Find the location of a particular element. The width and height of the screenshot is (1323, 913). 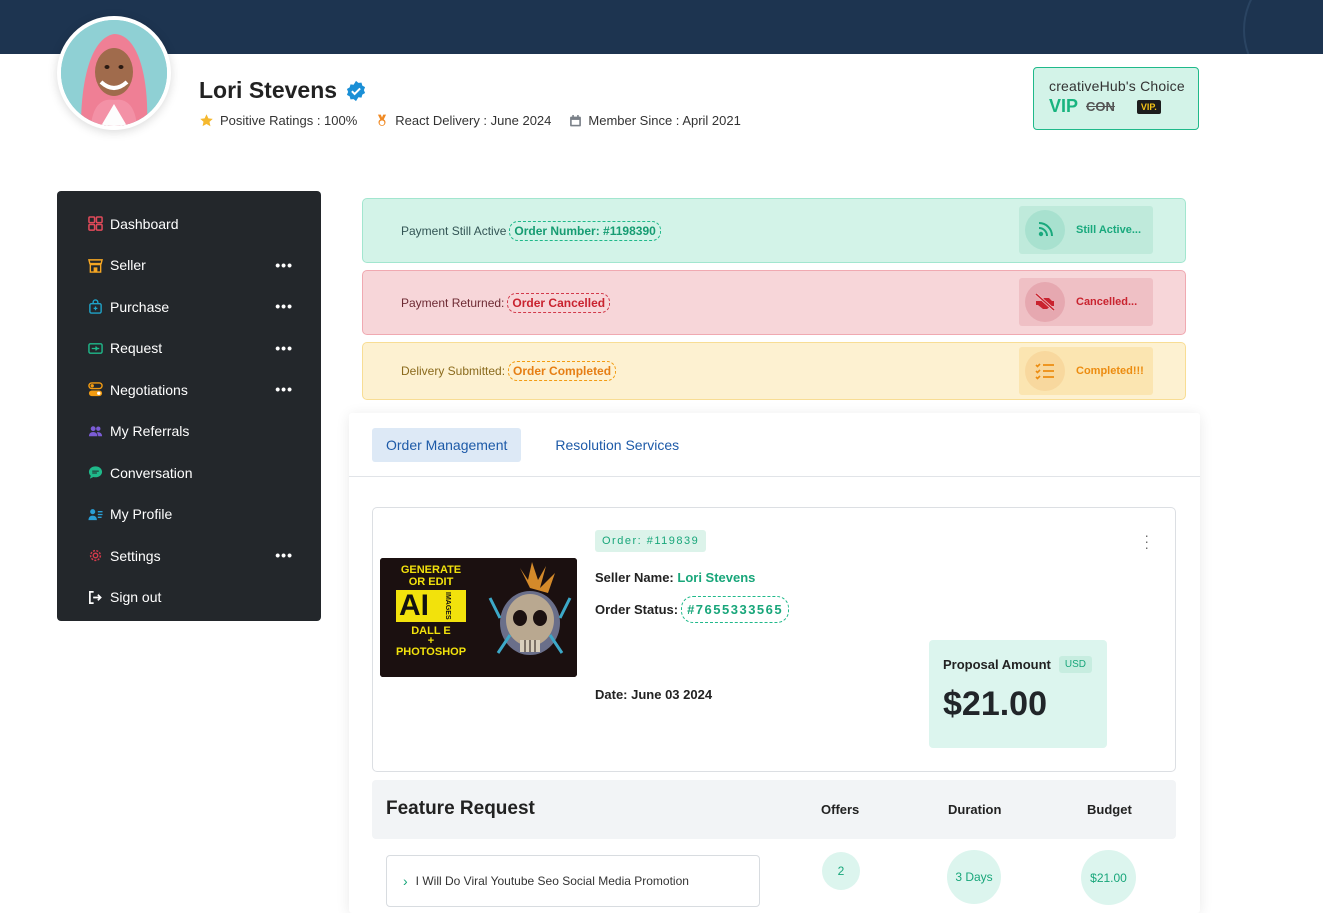

sidebar-item-label: Seller is located at coordinates (128, 265).